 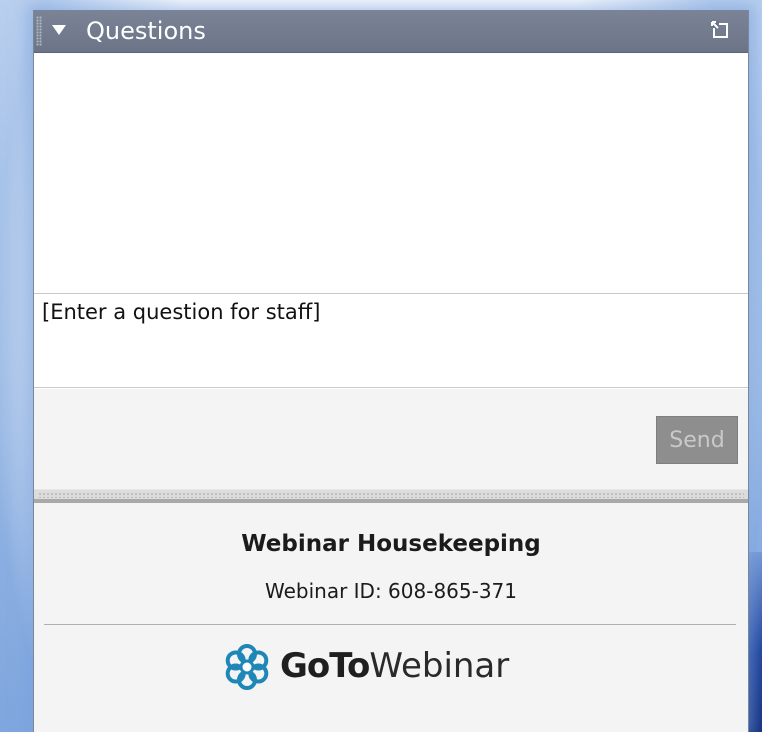 What do you see at coordinates (59, 30) in the screenshot?
I see `collapse-triangle-icon` at bounding box center [59, 30].